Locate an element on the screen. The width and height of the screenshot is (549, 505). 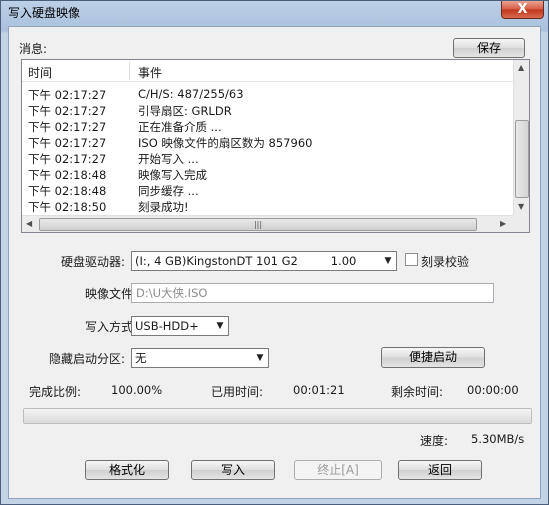
drive-select: (I:, 4 GB)KingstonDT 101 G2 1.00 ▼ is located at coordinates (264, 261).